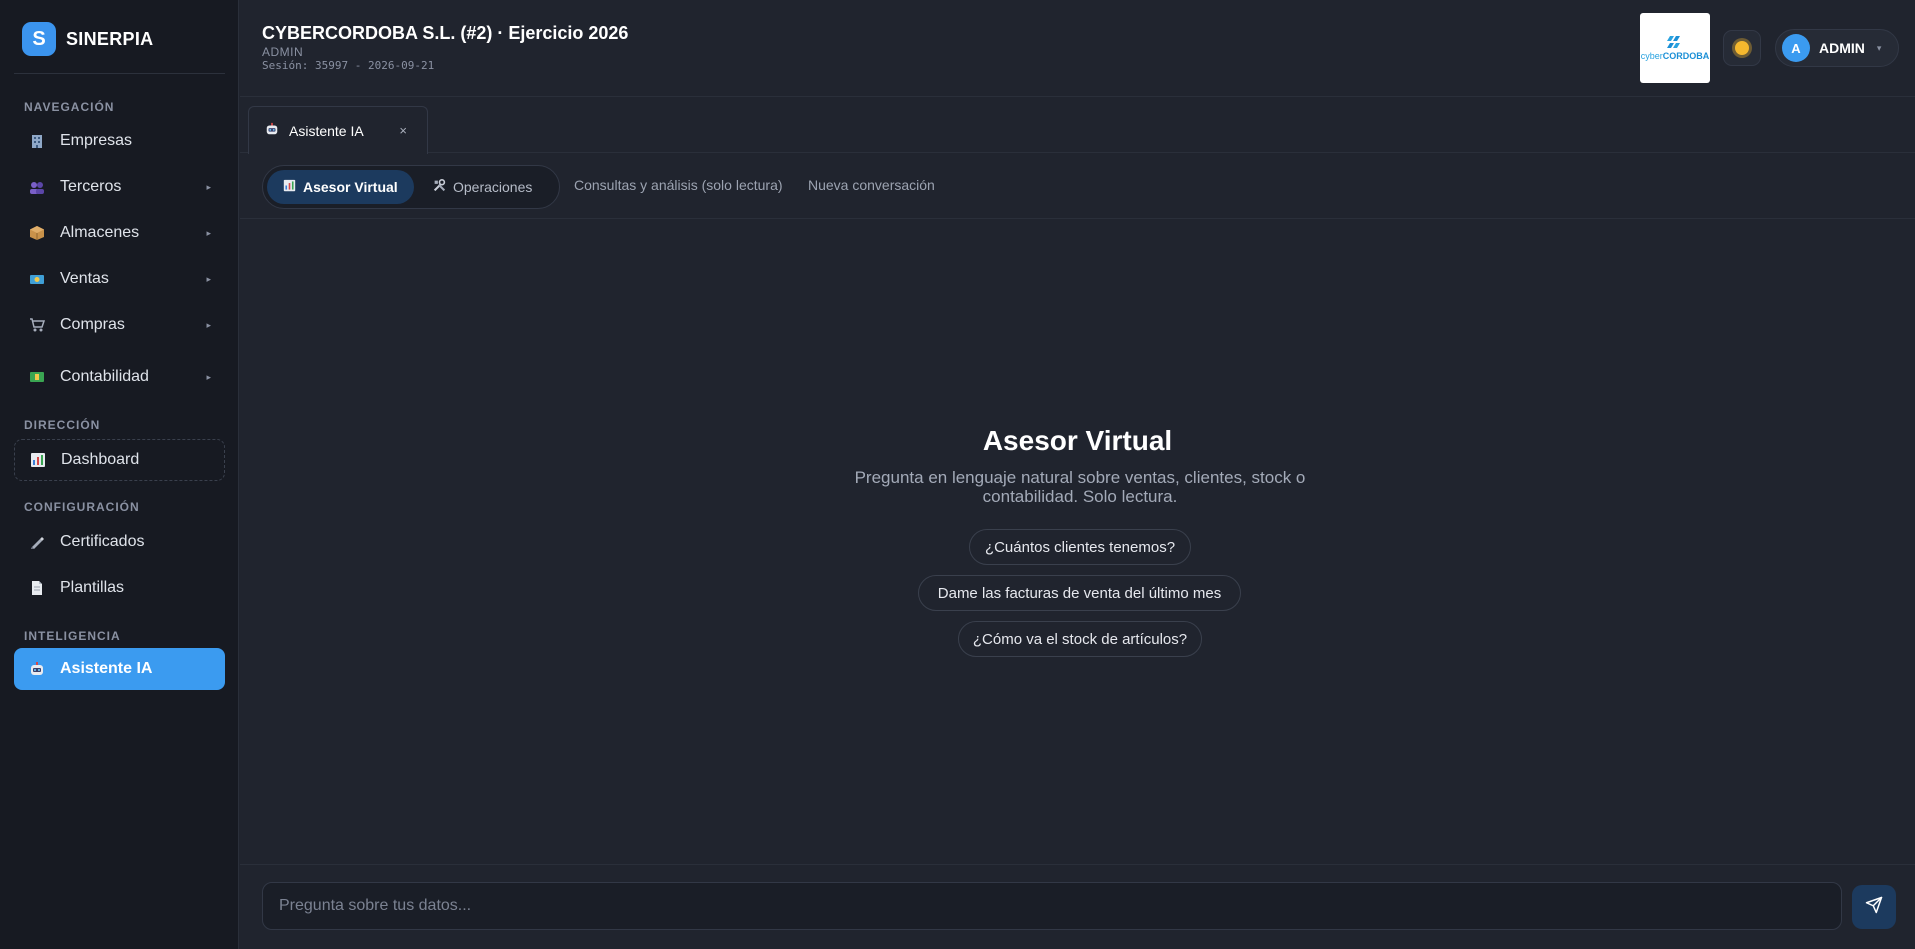  I want to click on tab-bar: Asistente IA ×, so click(1077, 126).